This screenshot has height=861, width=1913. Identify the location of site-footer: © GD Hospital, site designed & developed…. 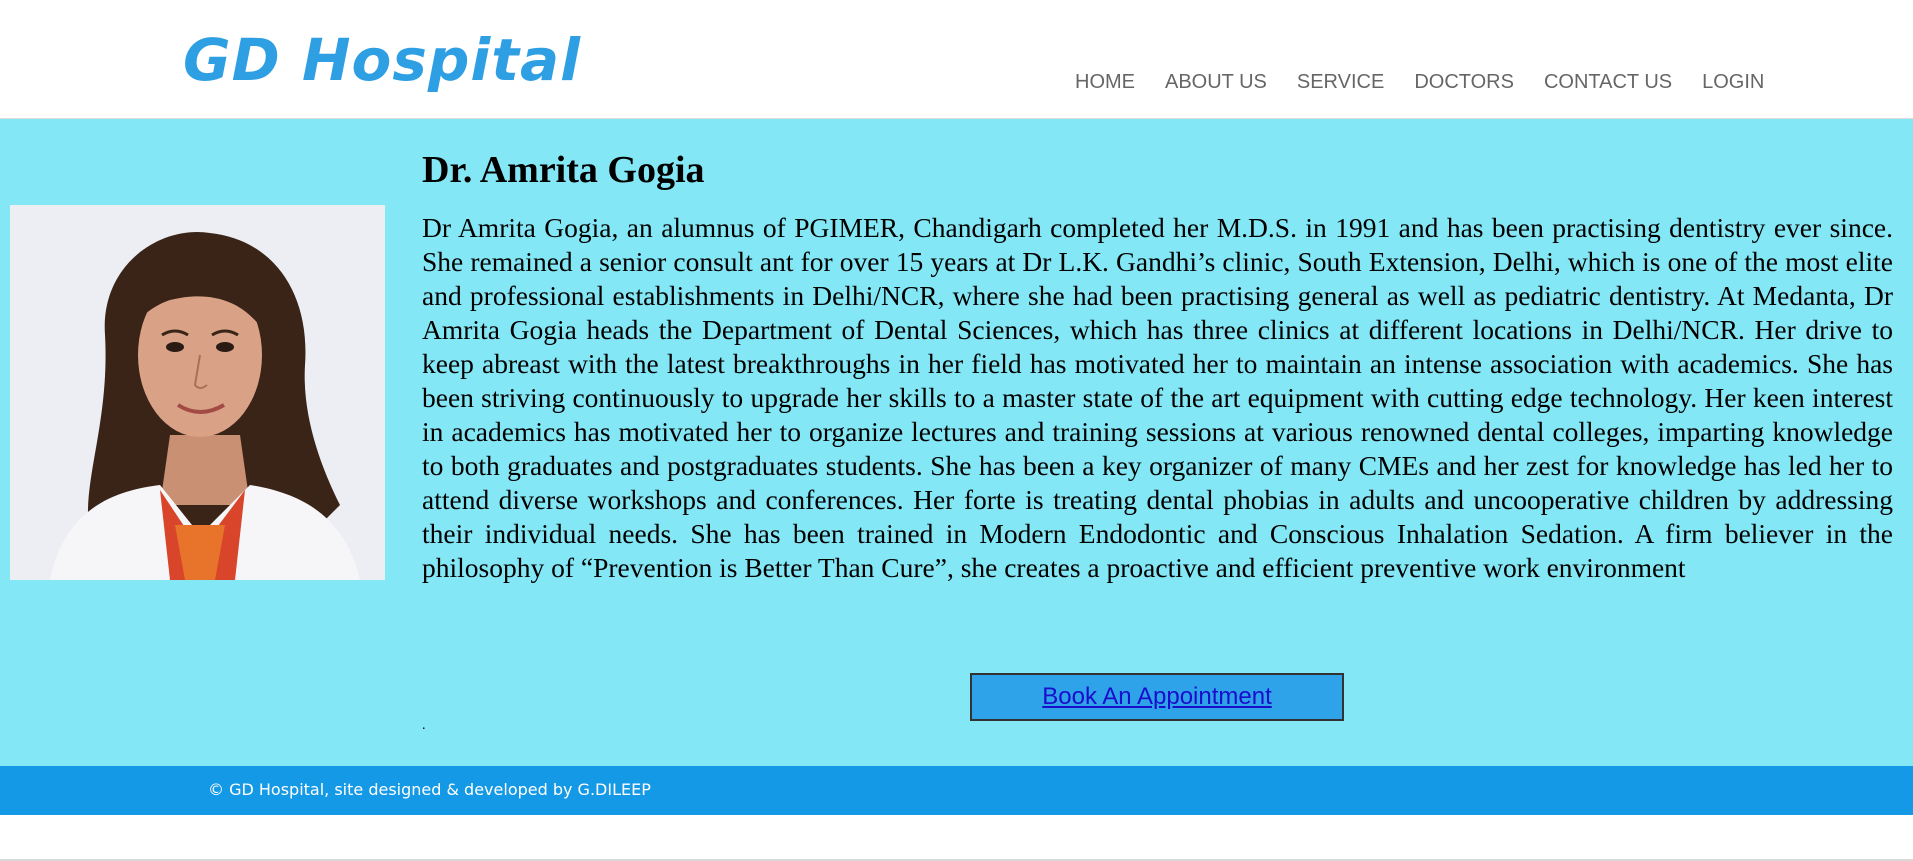
(956, 790).